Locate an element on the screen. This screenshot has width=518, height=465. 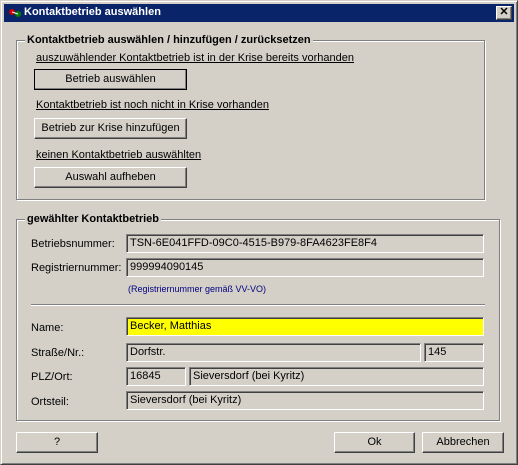
ortsteil-label: Ortsteil: is located at coordinates (50, 402).